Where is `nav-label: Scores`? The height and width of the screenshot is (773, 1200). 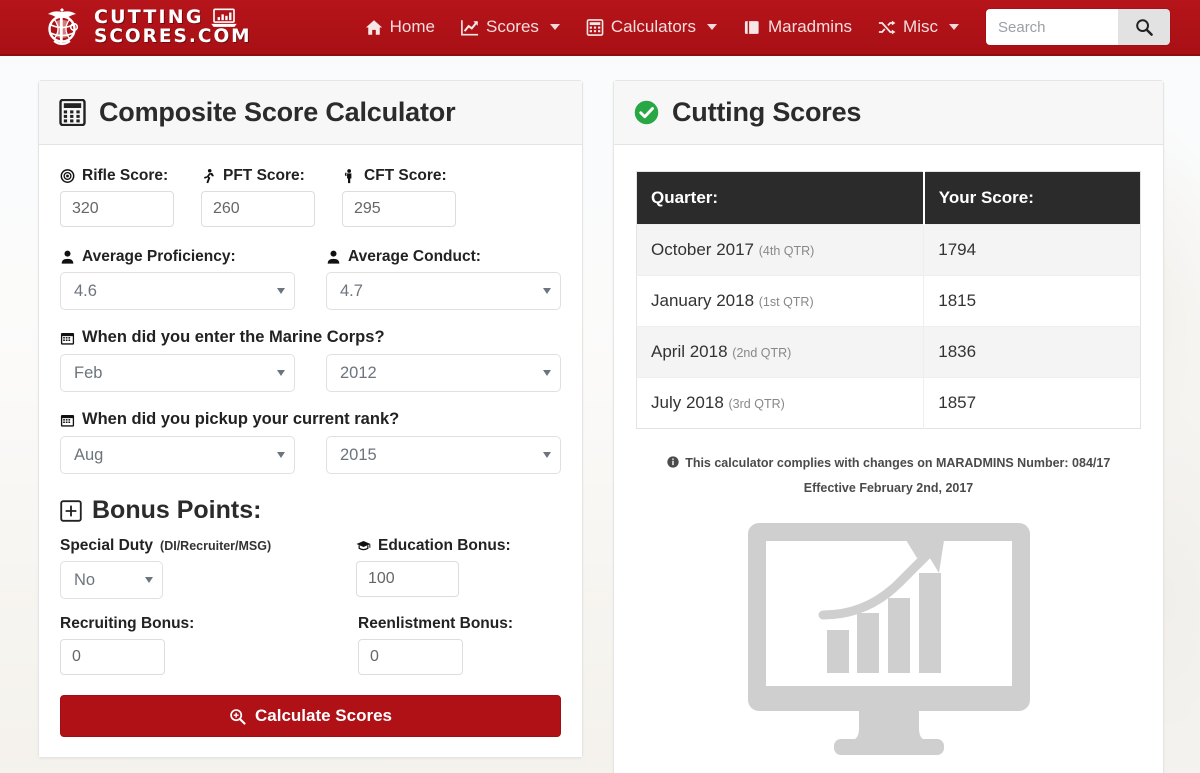
nav-label: Scores is located at coordinates (512, 26).